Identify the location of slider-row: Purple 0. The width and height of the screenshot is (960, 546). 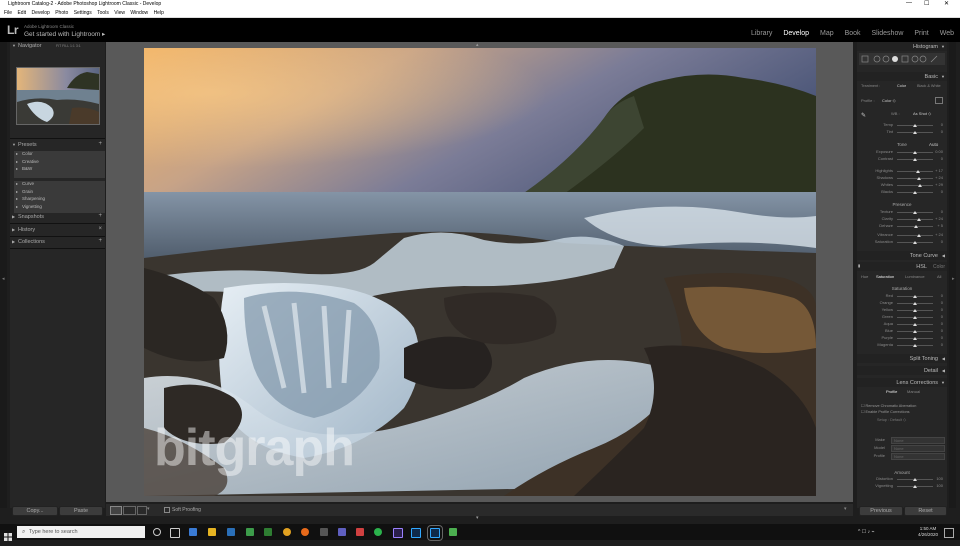
(902, 338).